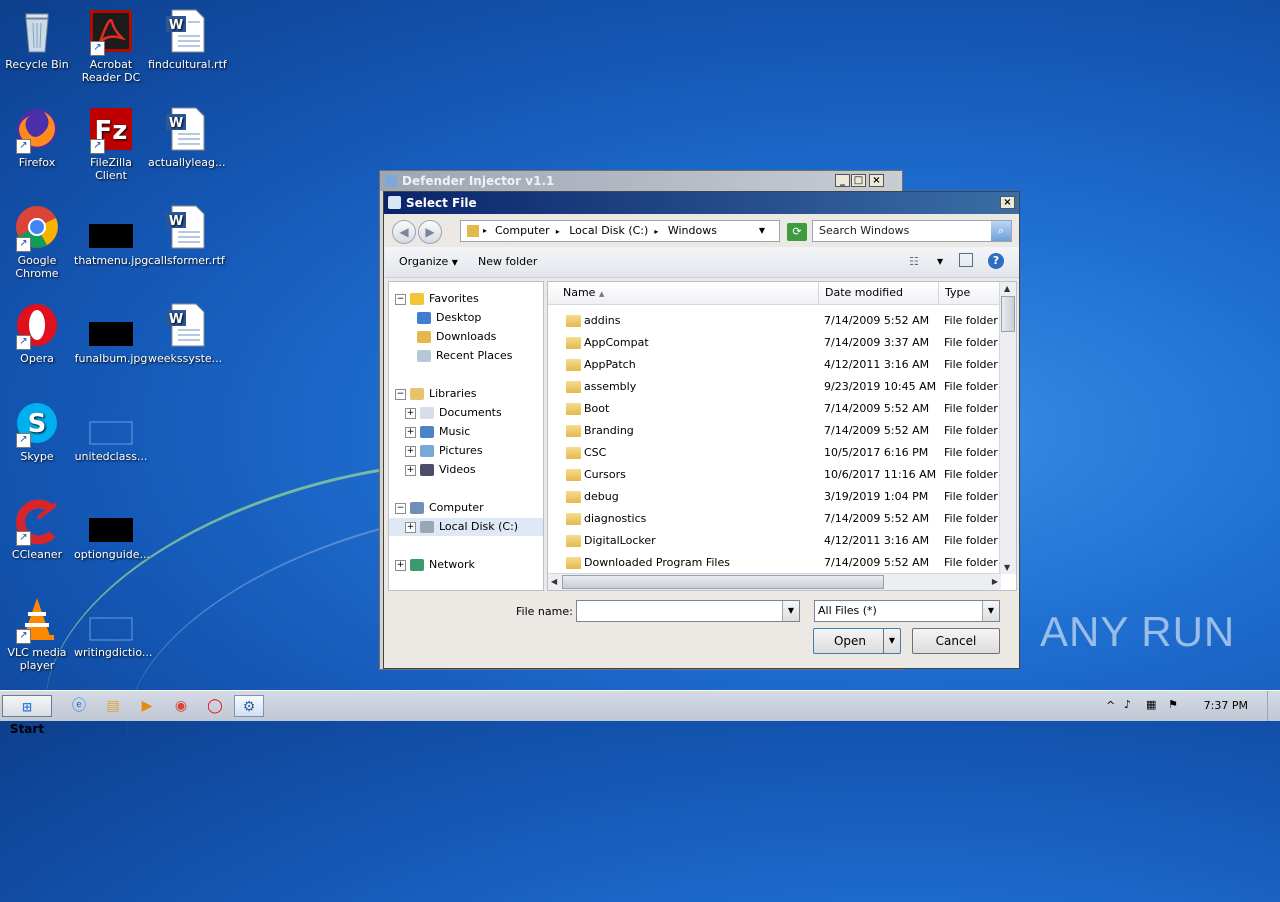  Describe the element at coordinates (37, 242) in the screenshot. I see `desktop-icon-google-chrome: ↗ Google Chrome` at that location.